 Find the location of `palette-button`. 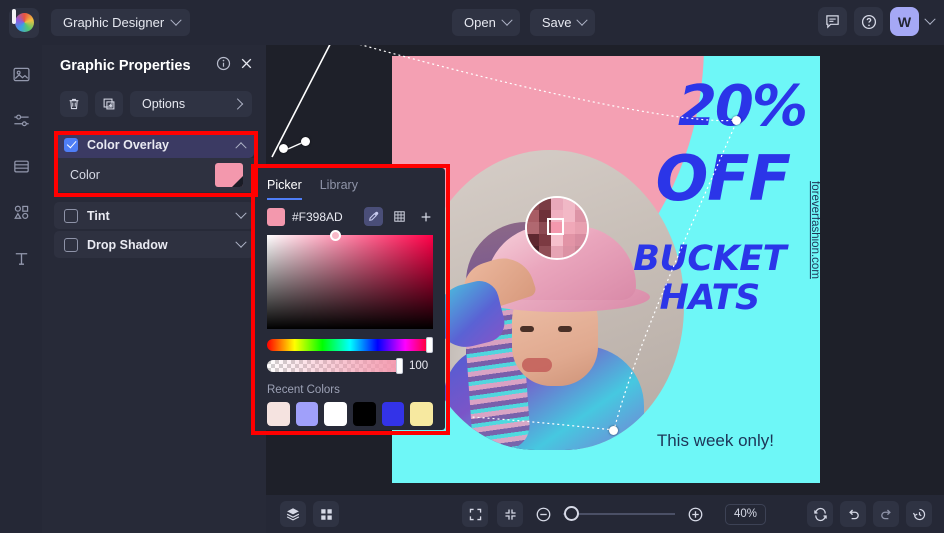

palette-button is located at coordinates (399, 216).